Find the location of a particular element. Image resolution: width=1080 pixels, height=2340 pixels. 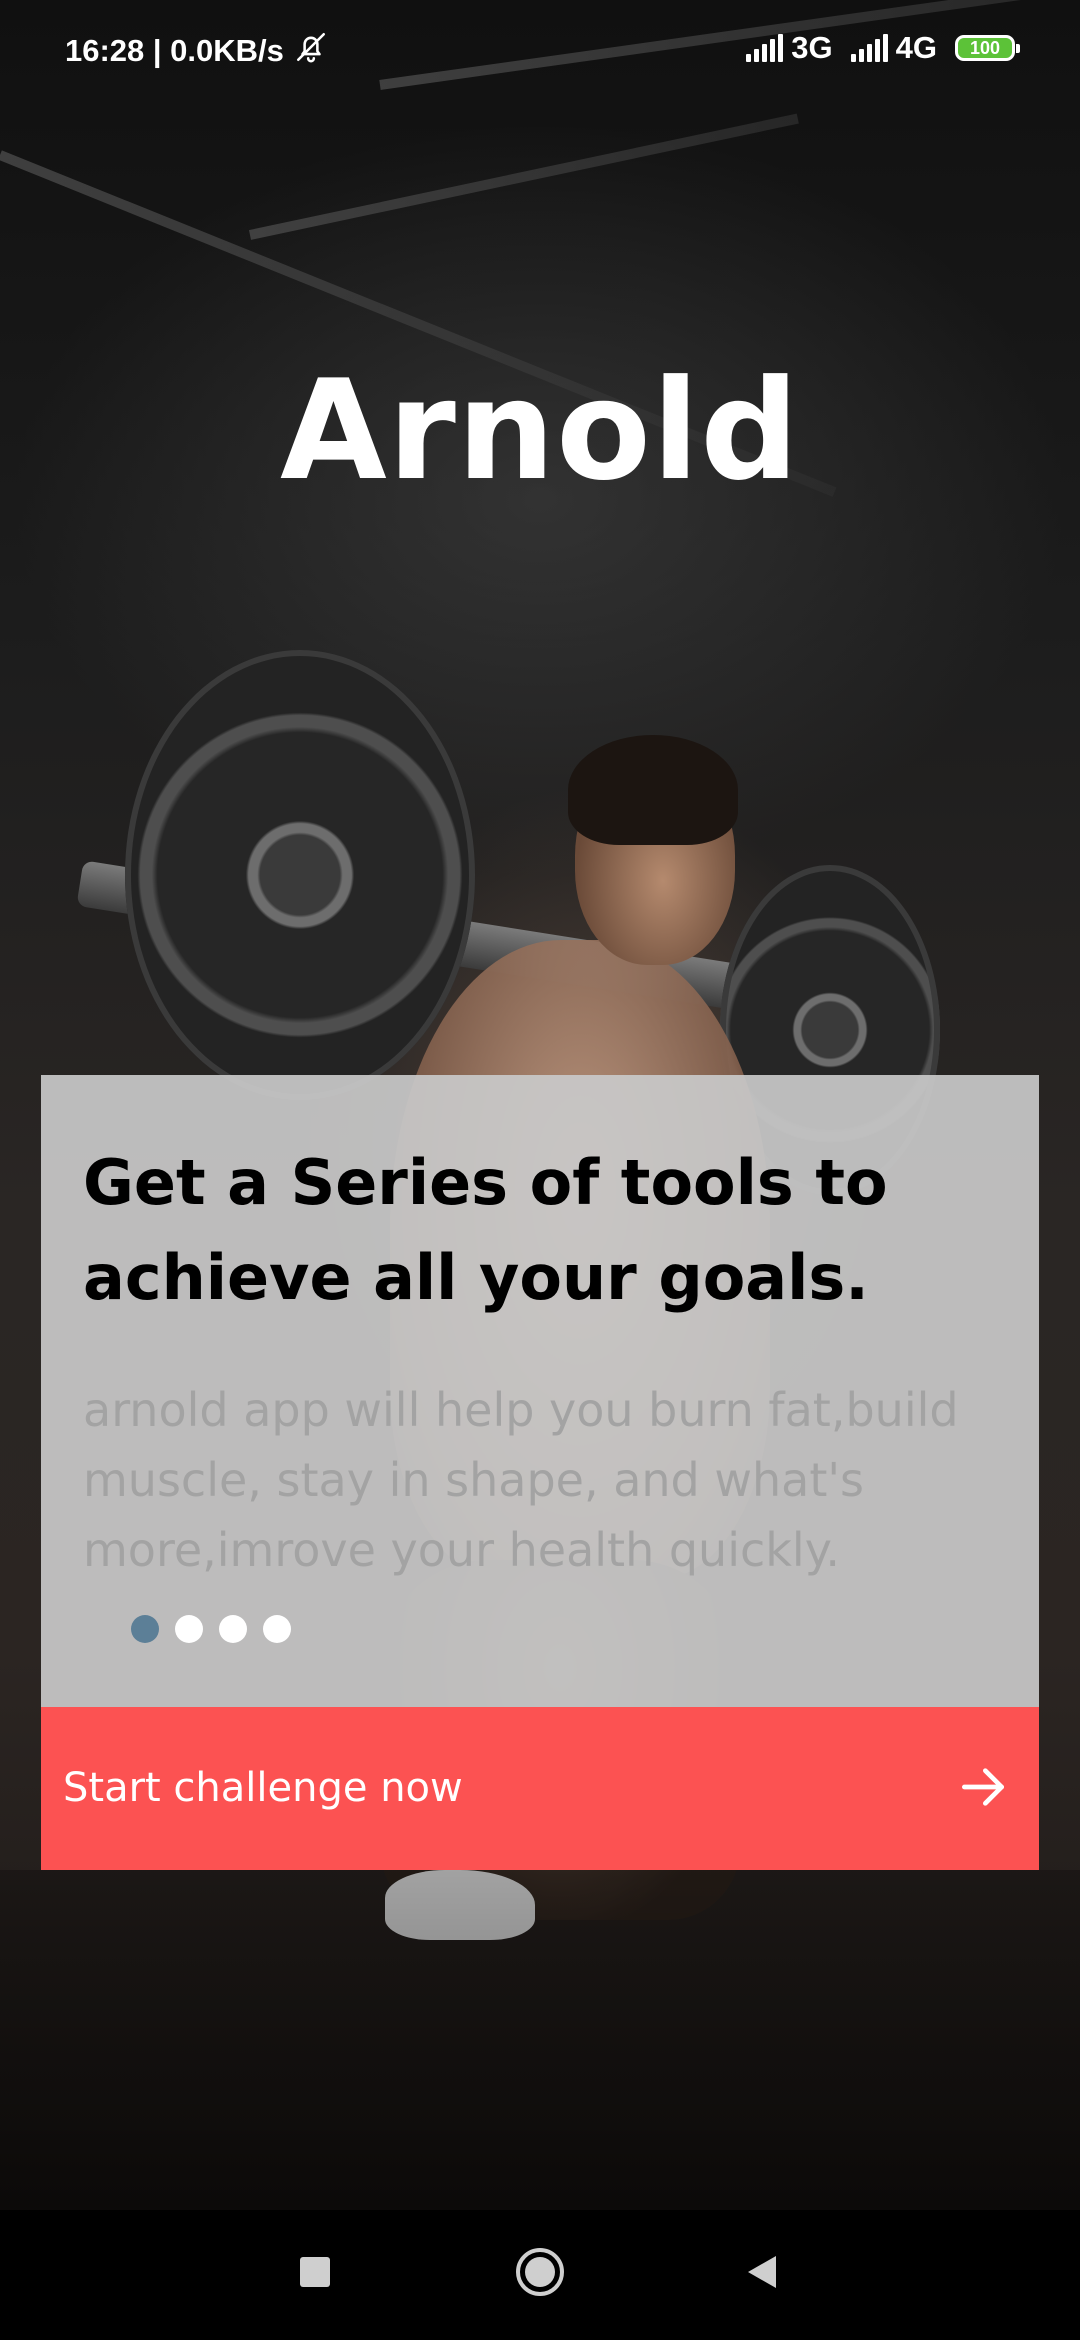

home-button is located at coordinates (540, 2274).